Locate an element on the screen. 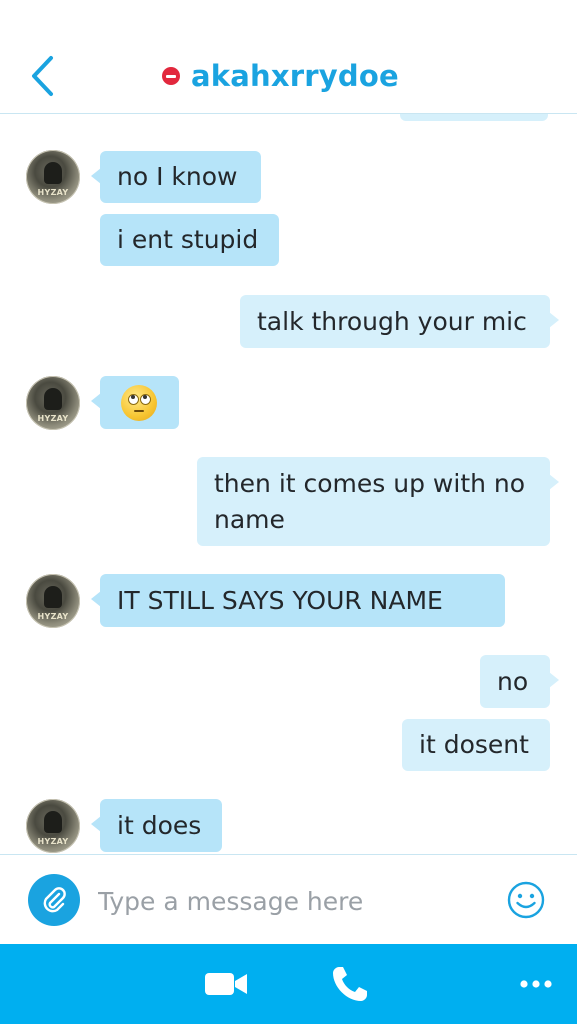 The height and width of the screenshot is (1024, 577). message-composer is located at coordinates (288, 899).